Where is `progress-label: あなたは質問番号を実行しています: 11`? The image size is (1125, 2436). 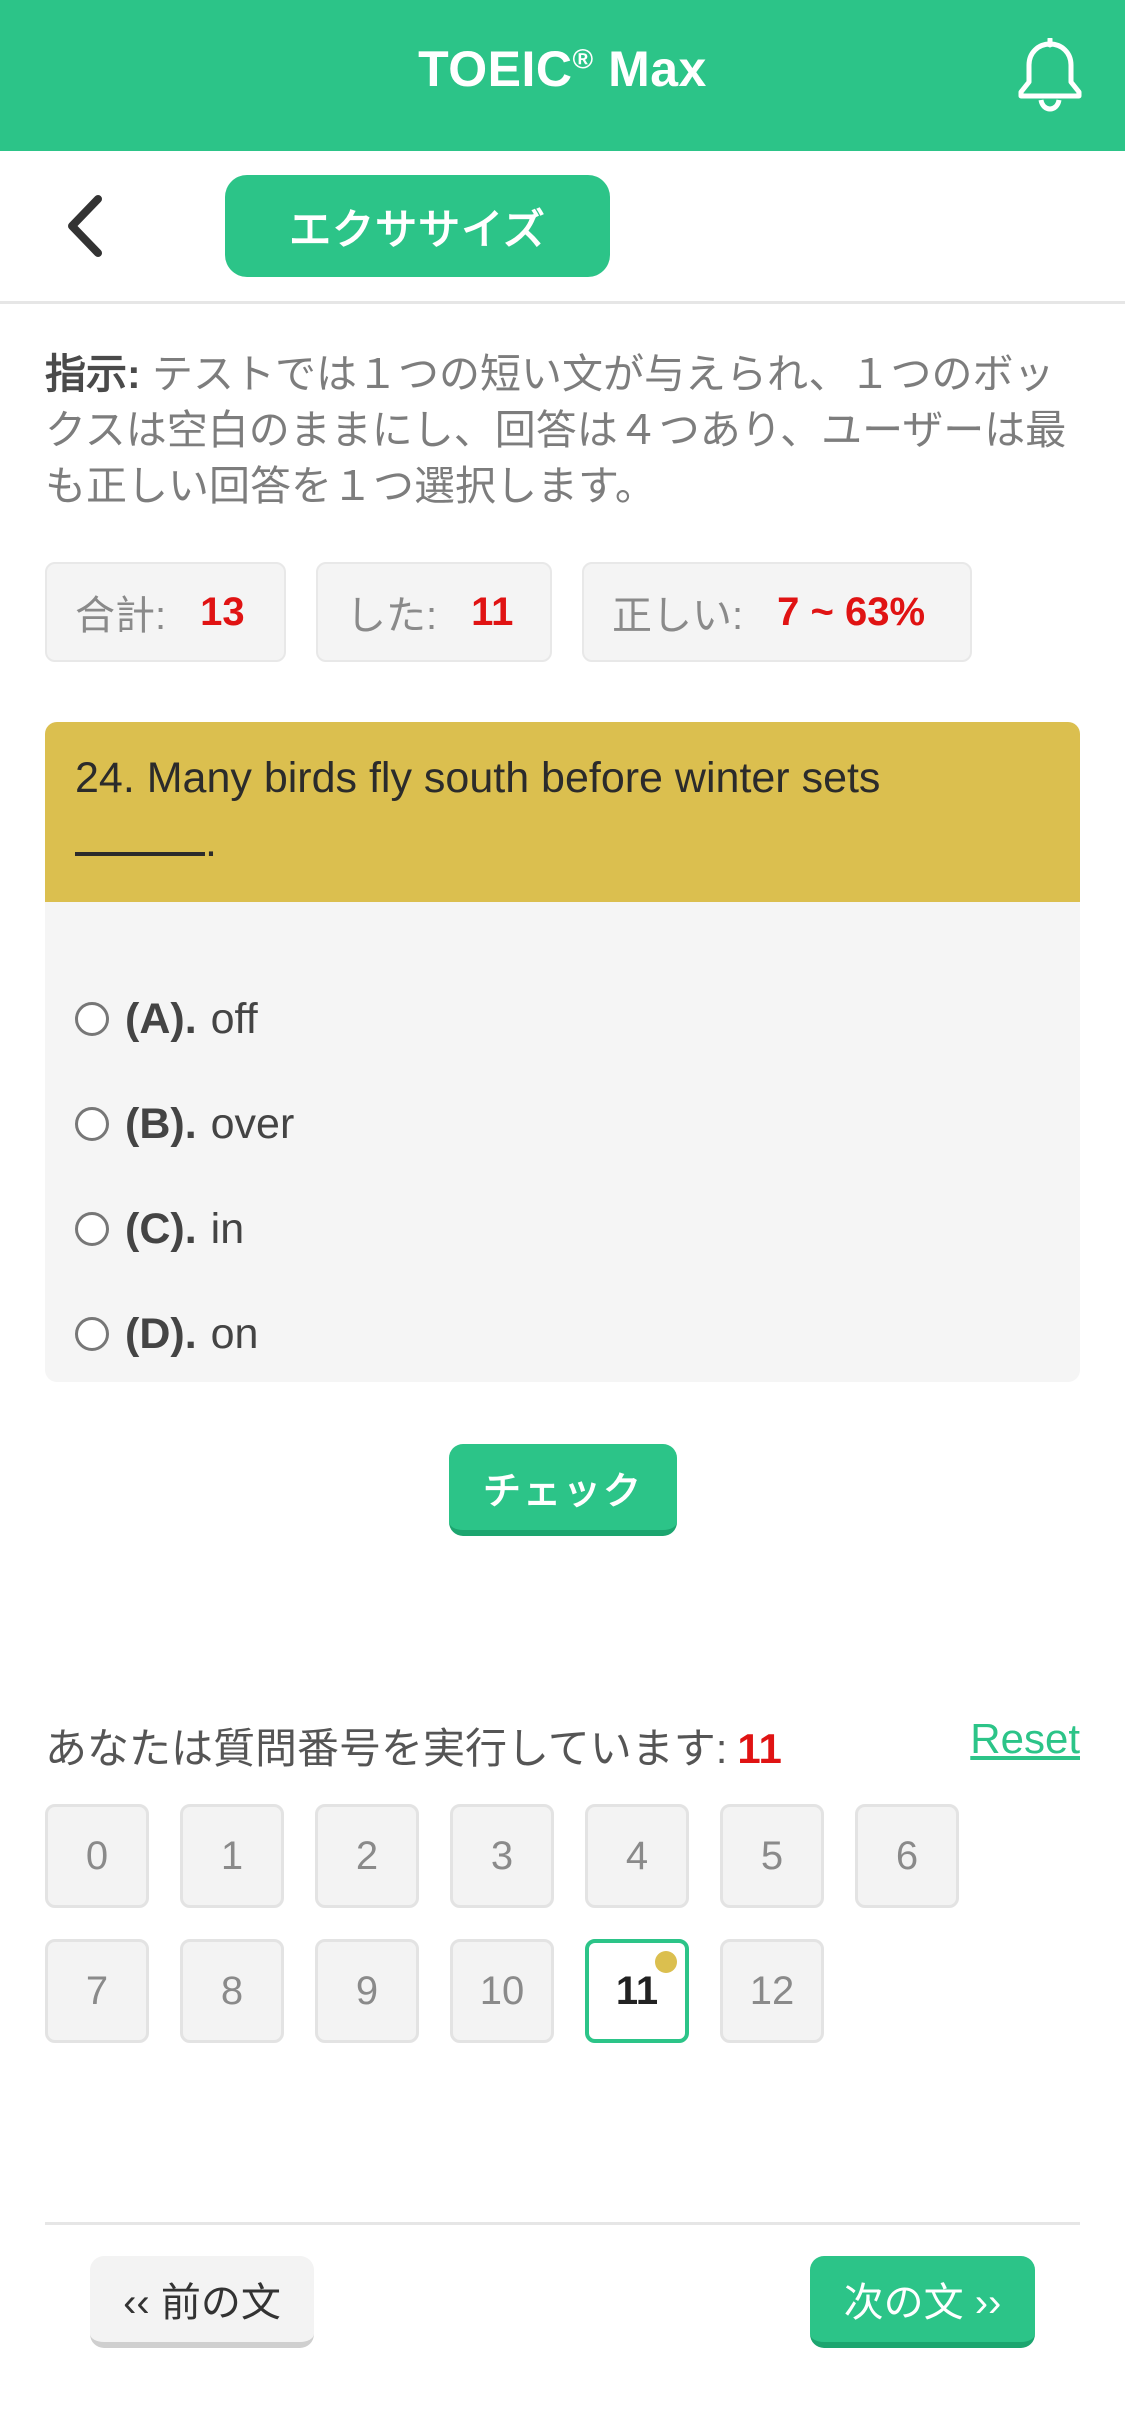
progress-label: あなたは質問番号を実行しています: 11 is located at coordinates (413, 1748).